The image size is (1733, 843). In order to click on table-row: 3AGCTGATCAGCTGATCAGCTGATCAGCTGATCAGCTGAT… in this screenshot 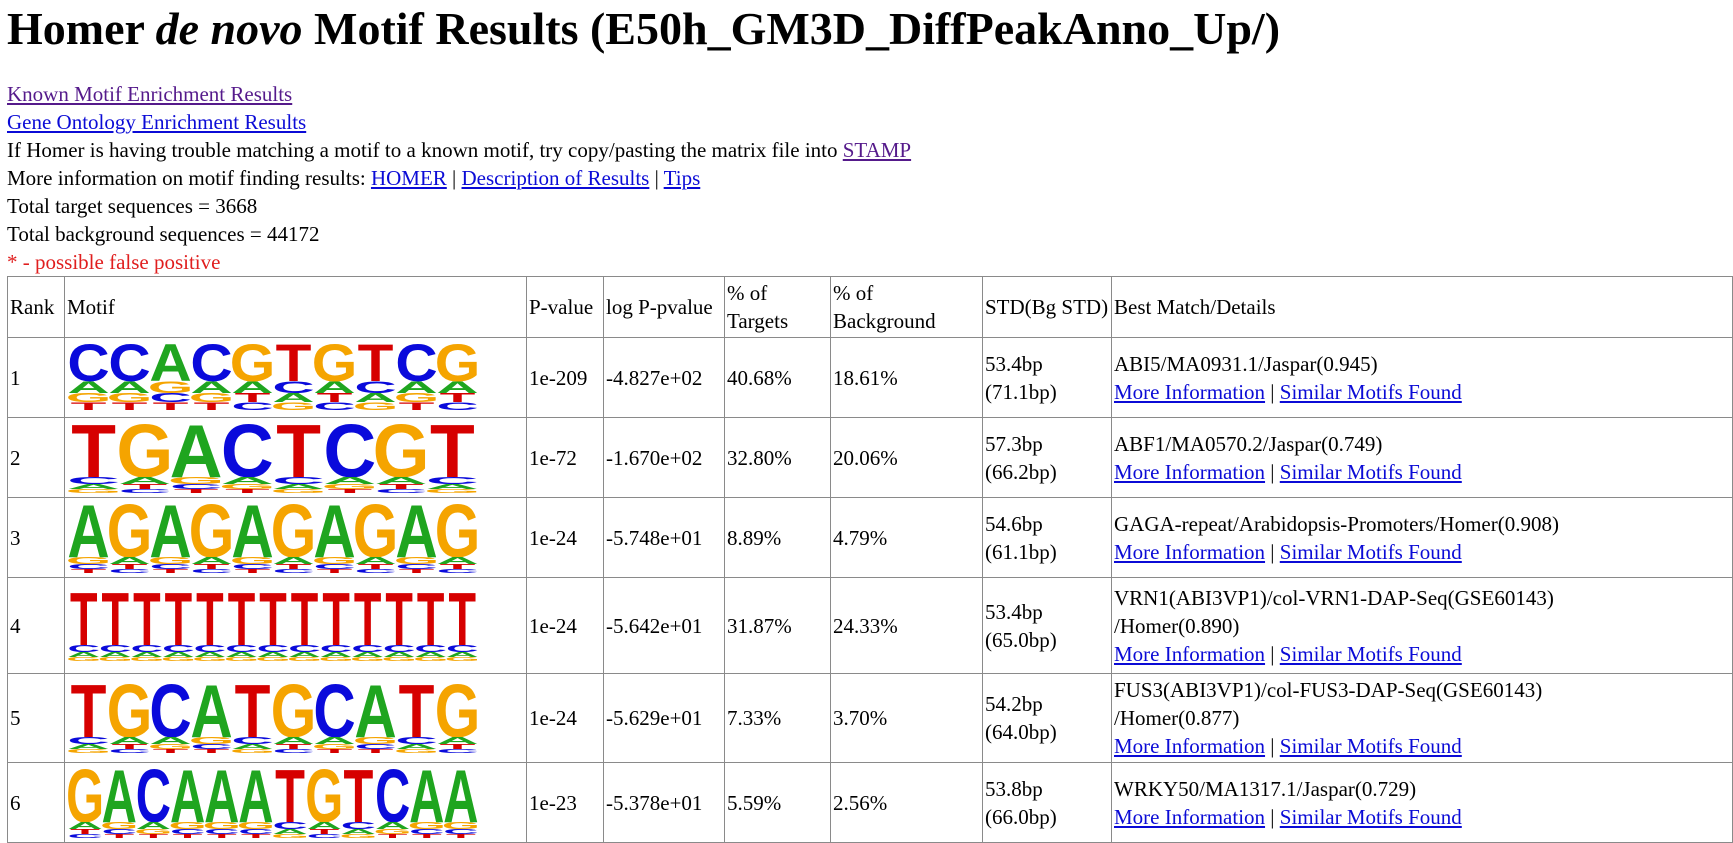, I will do `click(870, 537)`.